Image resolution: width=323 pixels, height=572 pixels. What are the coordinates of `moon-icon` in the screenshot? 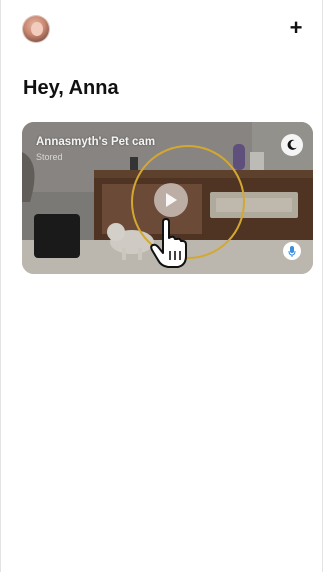 It's located at (292, 144).